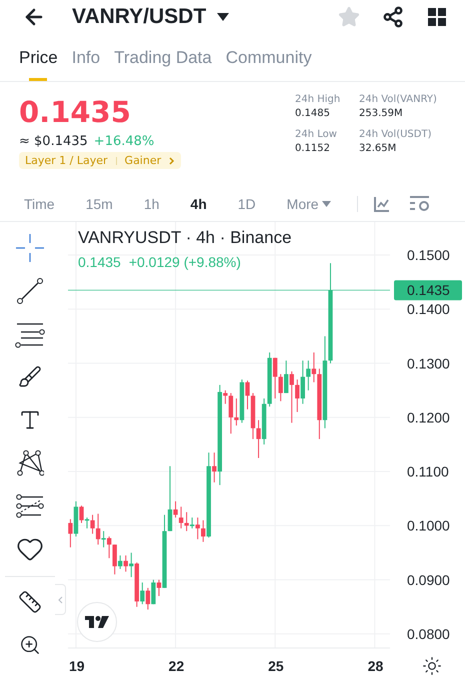 The width and height of the screenshot is (465, 687). I want to click on ref-line-label: 0.1435, so click(428, 290).